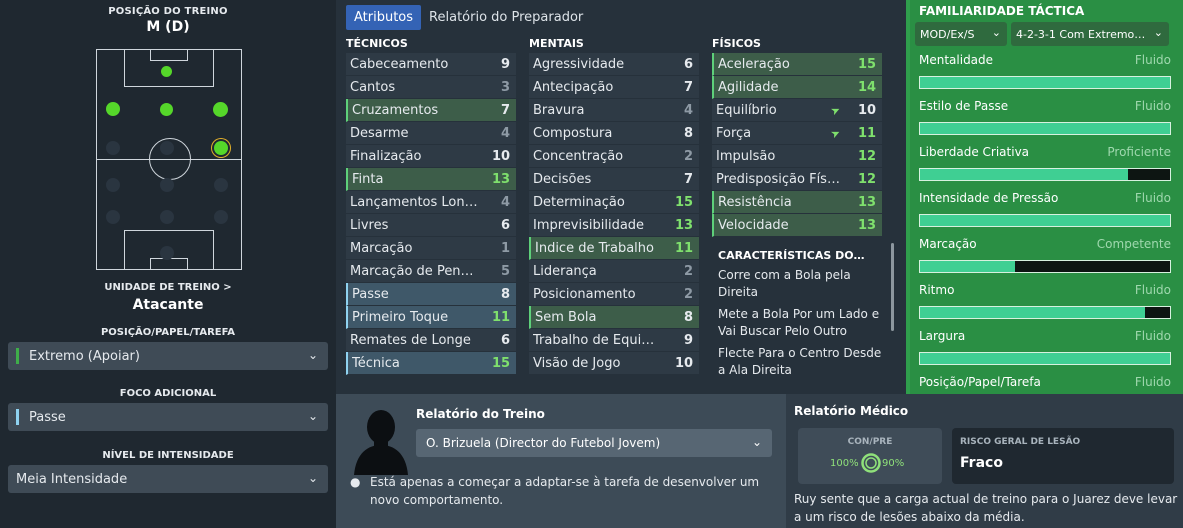  I want to click on attributes-tabs: Atributos Relatório do Preparador, so click(468, 17).